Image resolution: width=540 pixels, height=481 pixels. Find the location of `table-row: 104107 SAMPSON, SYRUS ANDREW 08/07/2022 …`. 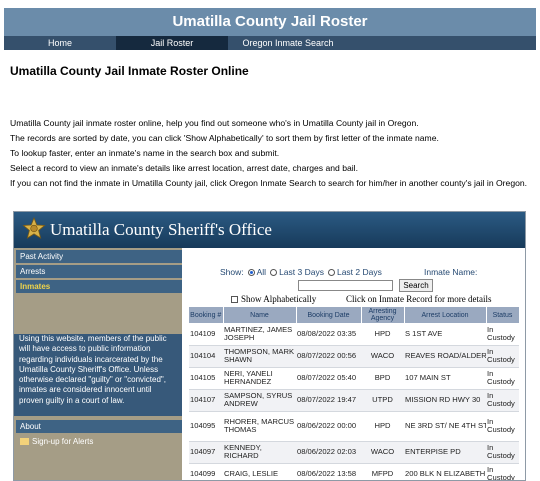

table-row: 104107 SAMPSON, SYRUS ANDREW 08/07/2022 … is located at coordinates (354, 400).